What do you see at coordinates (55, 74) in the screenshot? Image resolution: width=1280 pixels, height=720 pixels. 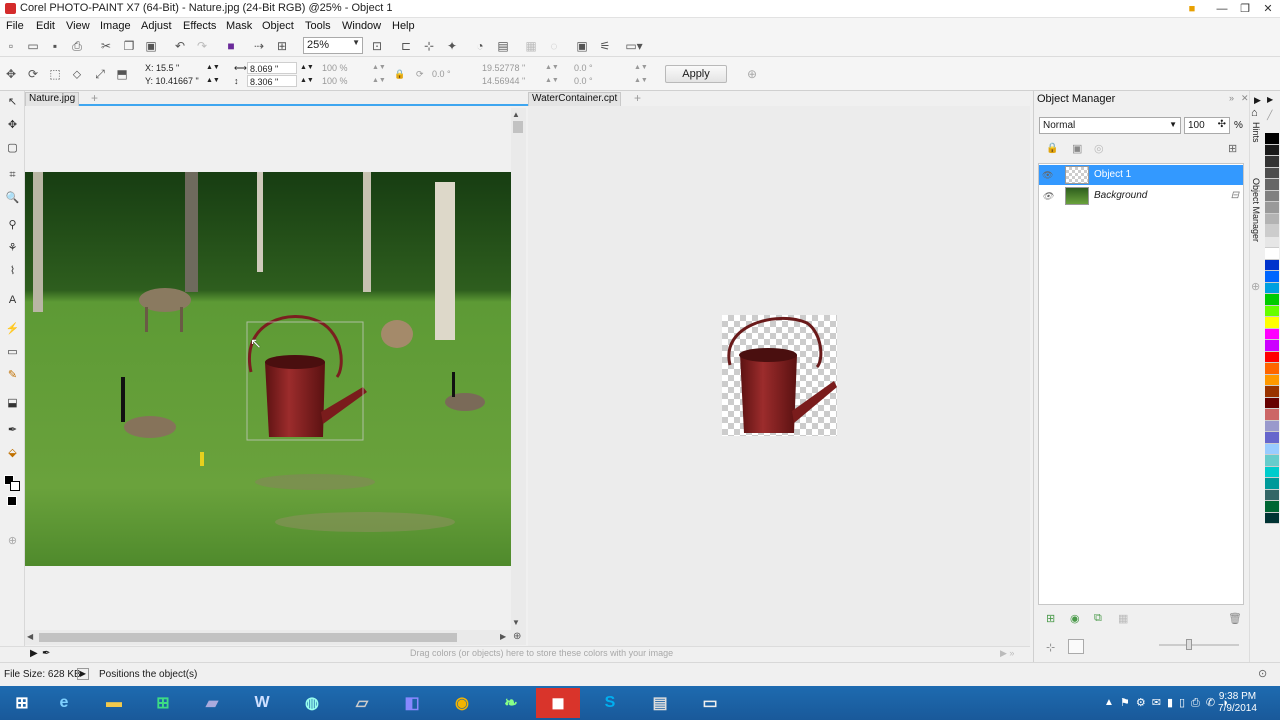 I see `scale-mode-icon: ⬚` at bounding box center [55, 74].